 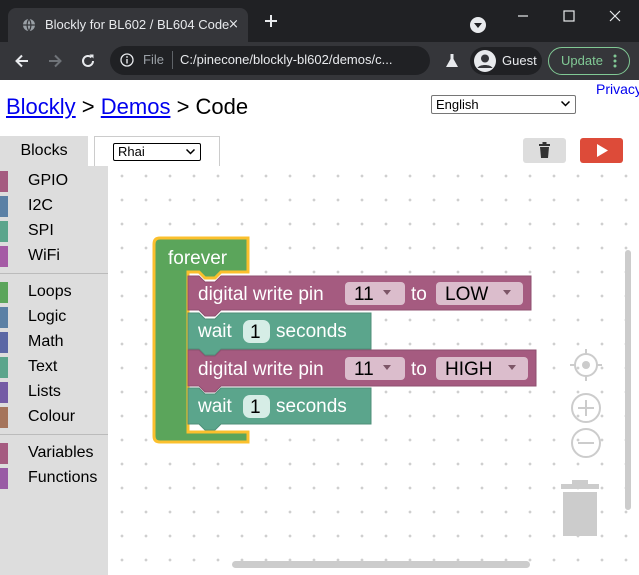 I want to click on toolbox-category-text: Text, so click(x=54, y=367).